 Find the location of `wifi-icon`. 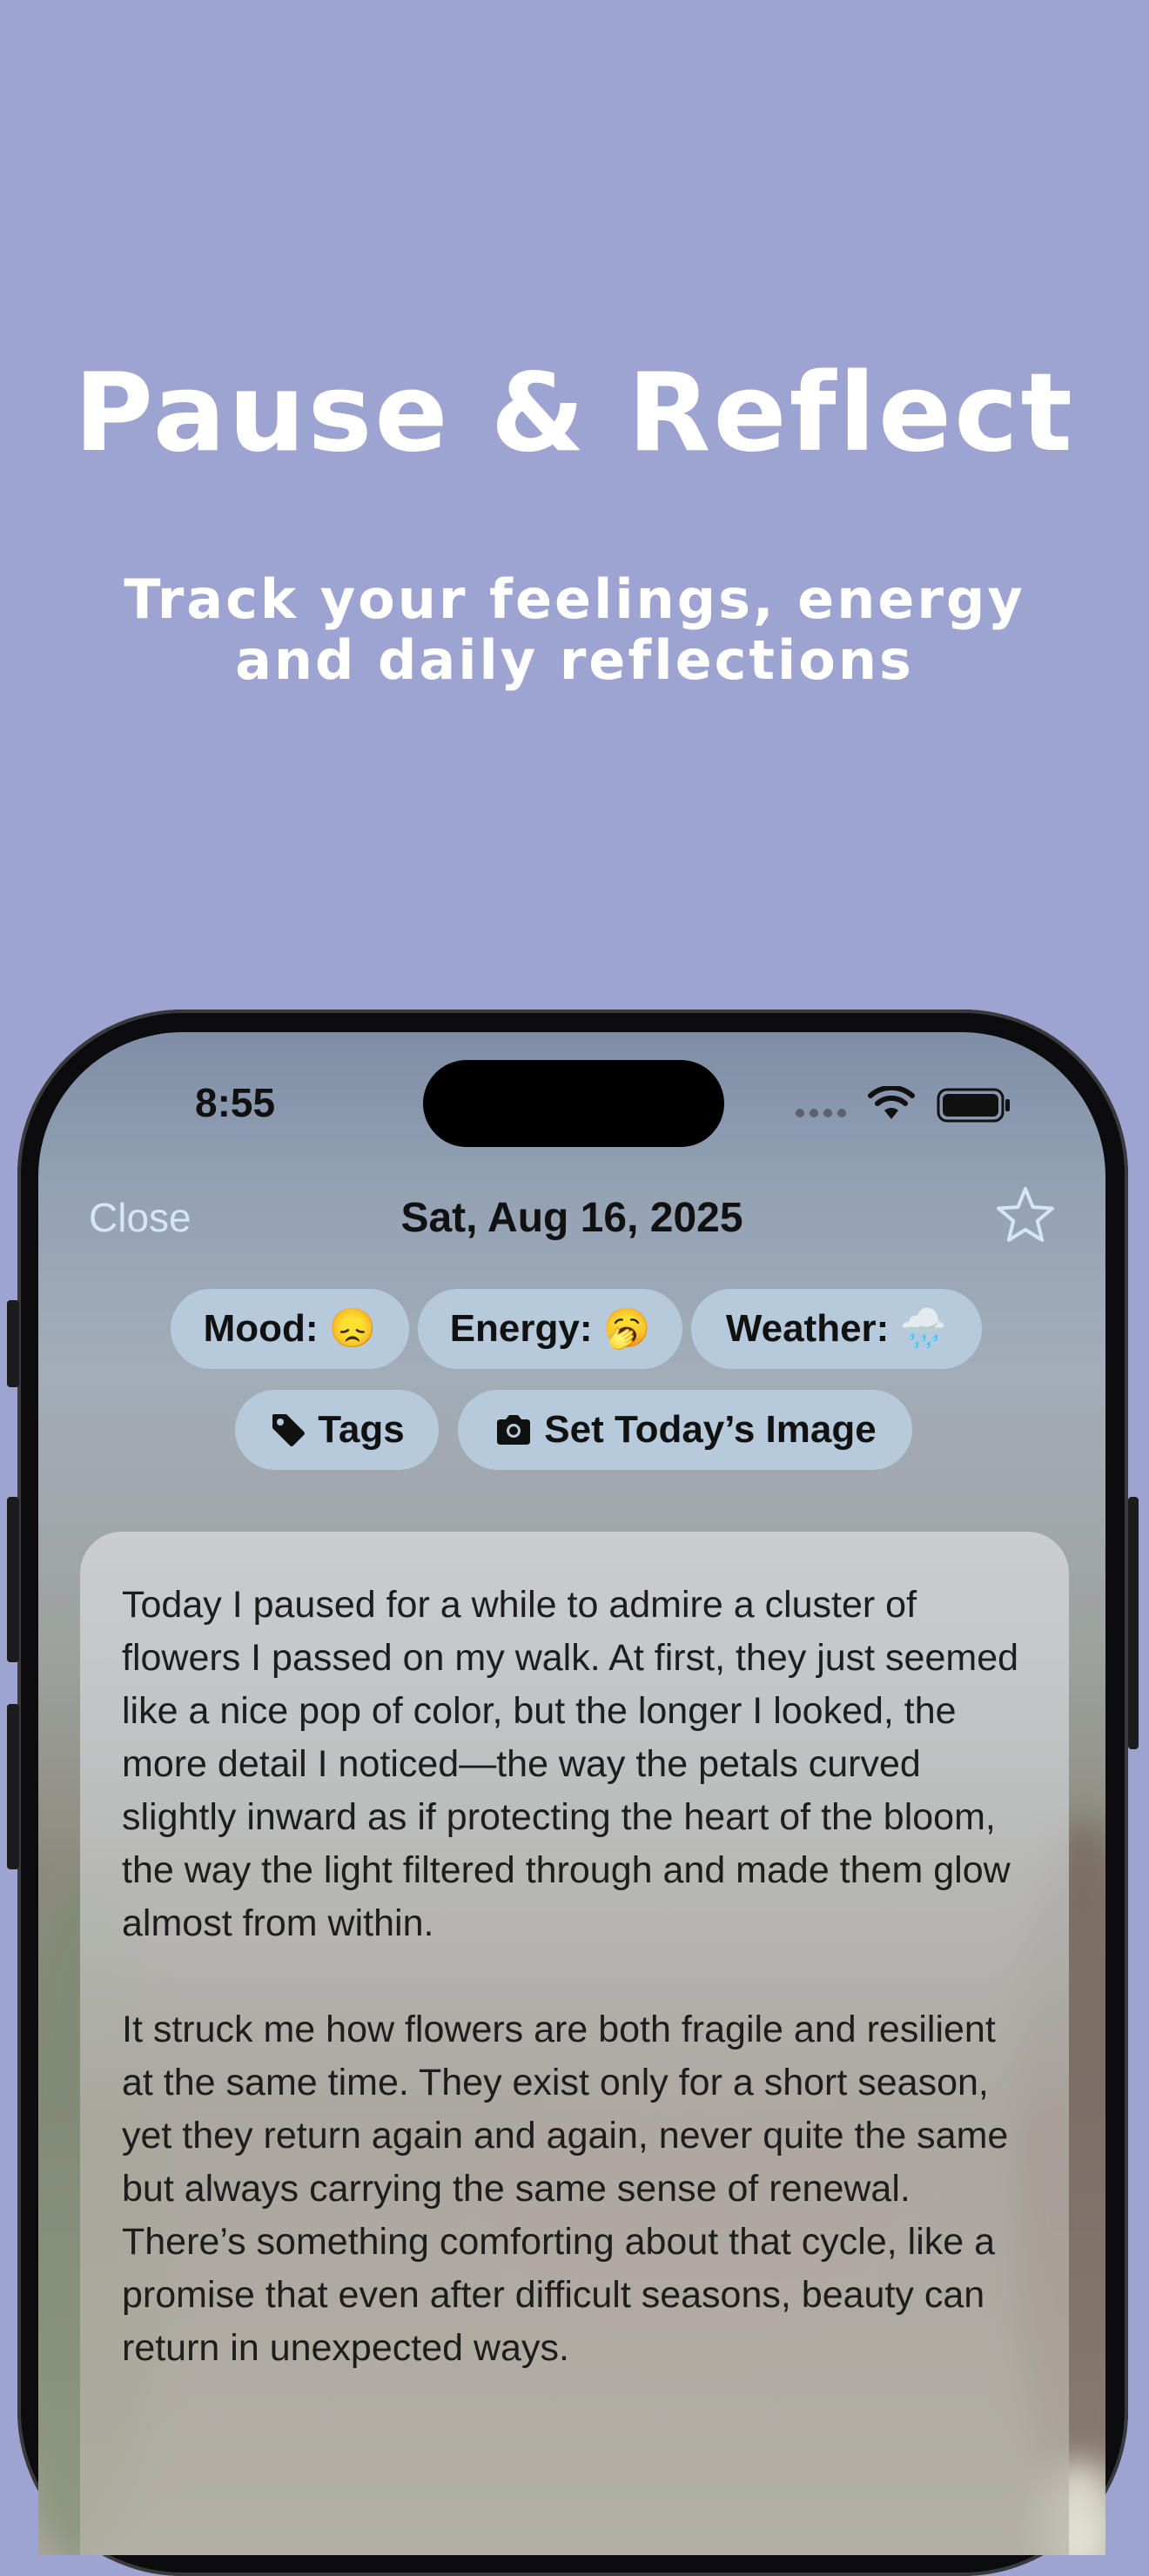

wifi-icon is located at coordinates (892, 1102).